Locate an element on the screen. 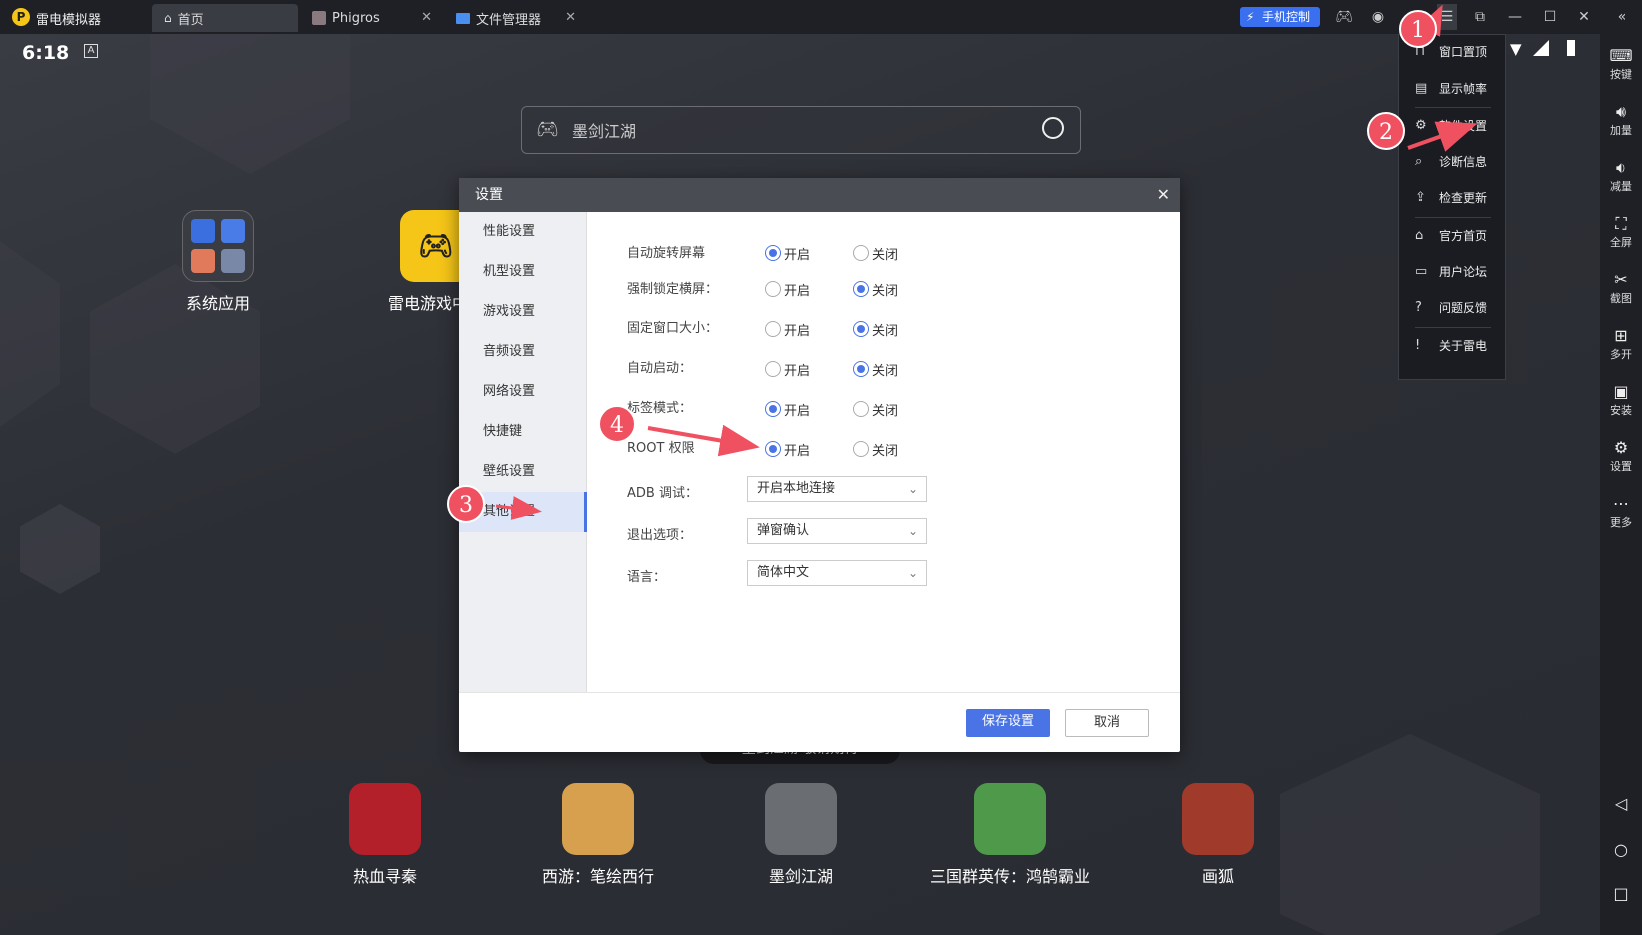 Image resolution: width=1642 pixels, height=935 pixels. annotation-badge-4: 4 is located at coordinates (617, 424).